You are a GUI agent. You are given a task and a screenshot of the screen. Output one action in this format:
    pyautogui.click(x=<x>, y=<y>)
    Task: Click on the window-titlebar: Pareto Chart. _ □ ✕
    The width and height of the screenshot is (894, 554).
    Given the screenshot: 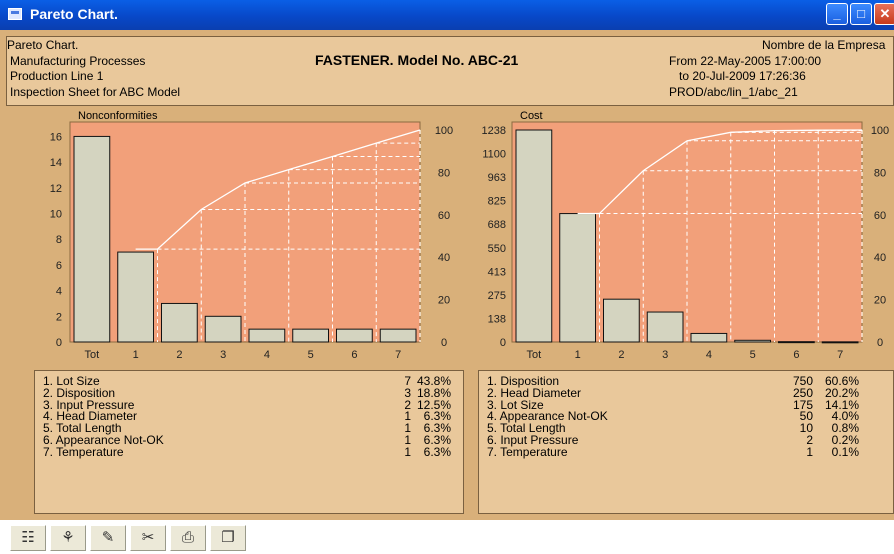 What is the action you would take?
    pyautogui.click(x=447, y=15)
    